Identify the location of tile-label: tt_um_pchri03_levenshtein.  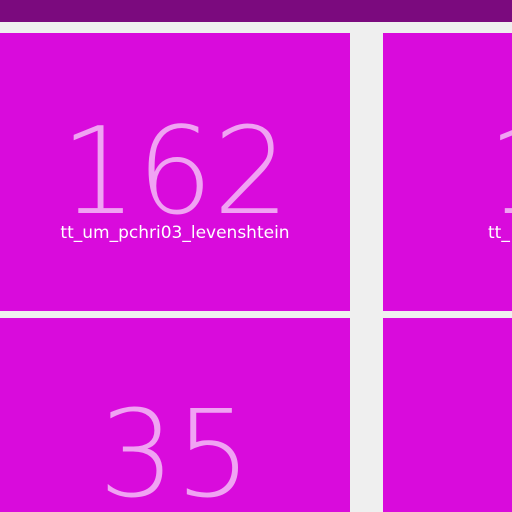
(175, 233).